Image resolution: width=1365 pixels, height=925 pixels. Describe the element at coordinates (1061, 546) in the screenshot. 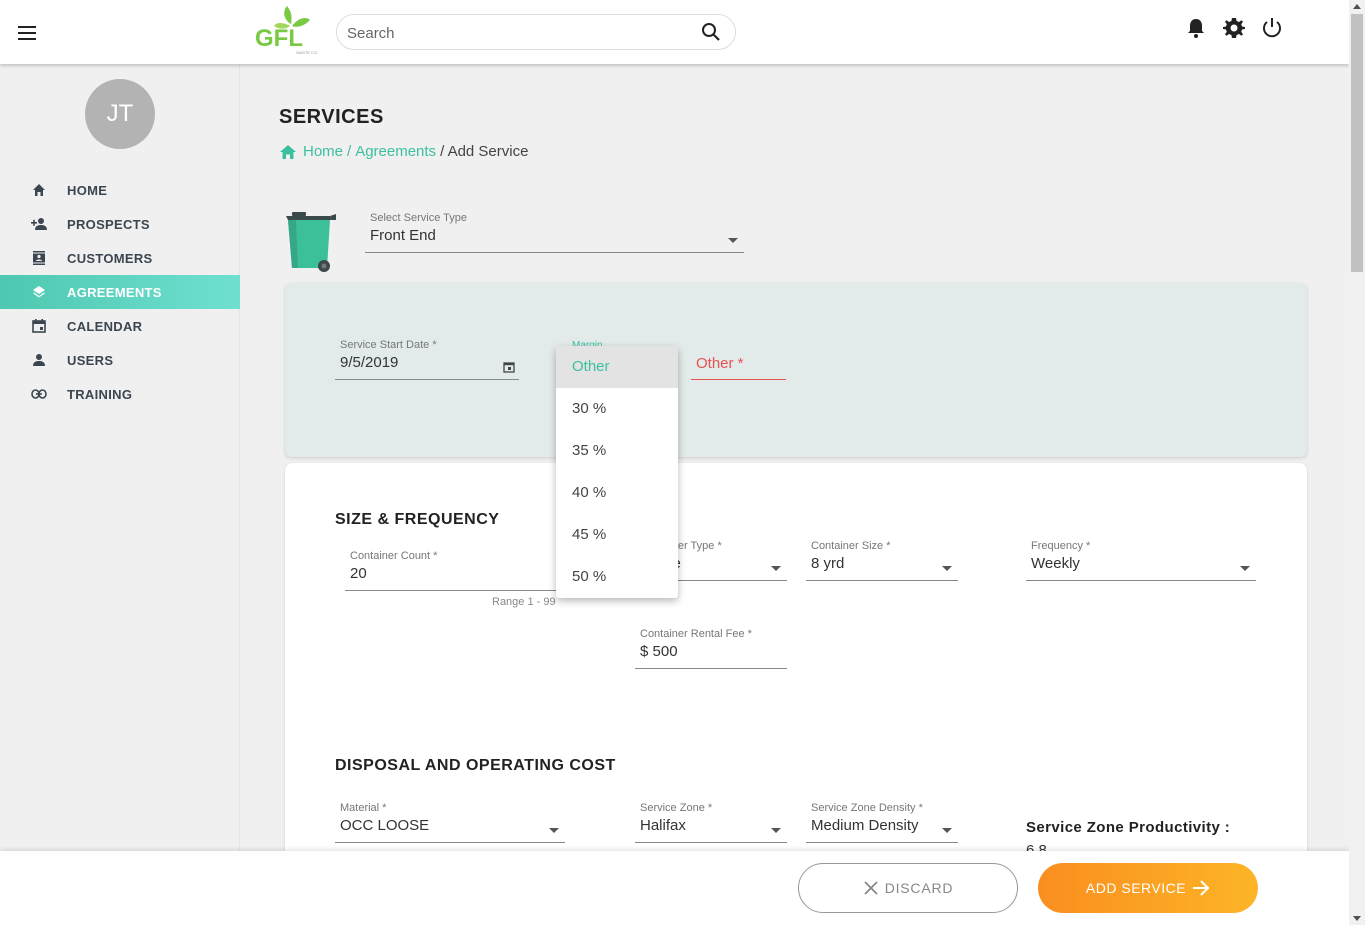

I see `frequency-label: Frequency *` at that location.